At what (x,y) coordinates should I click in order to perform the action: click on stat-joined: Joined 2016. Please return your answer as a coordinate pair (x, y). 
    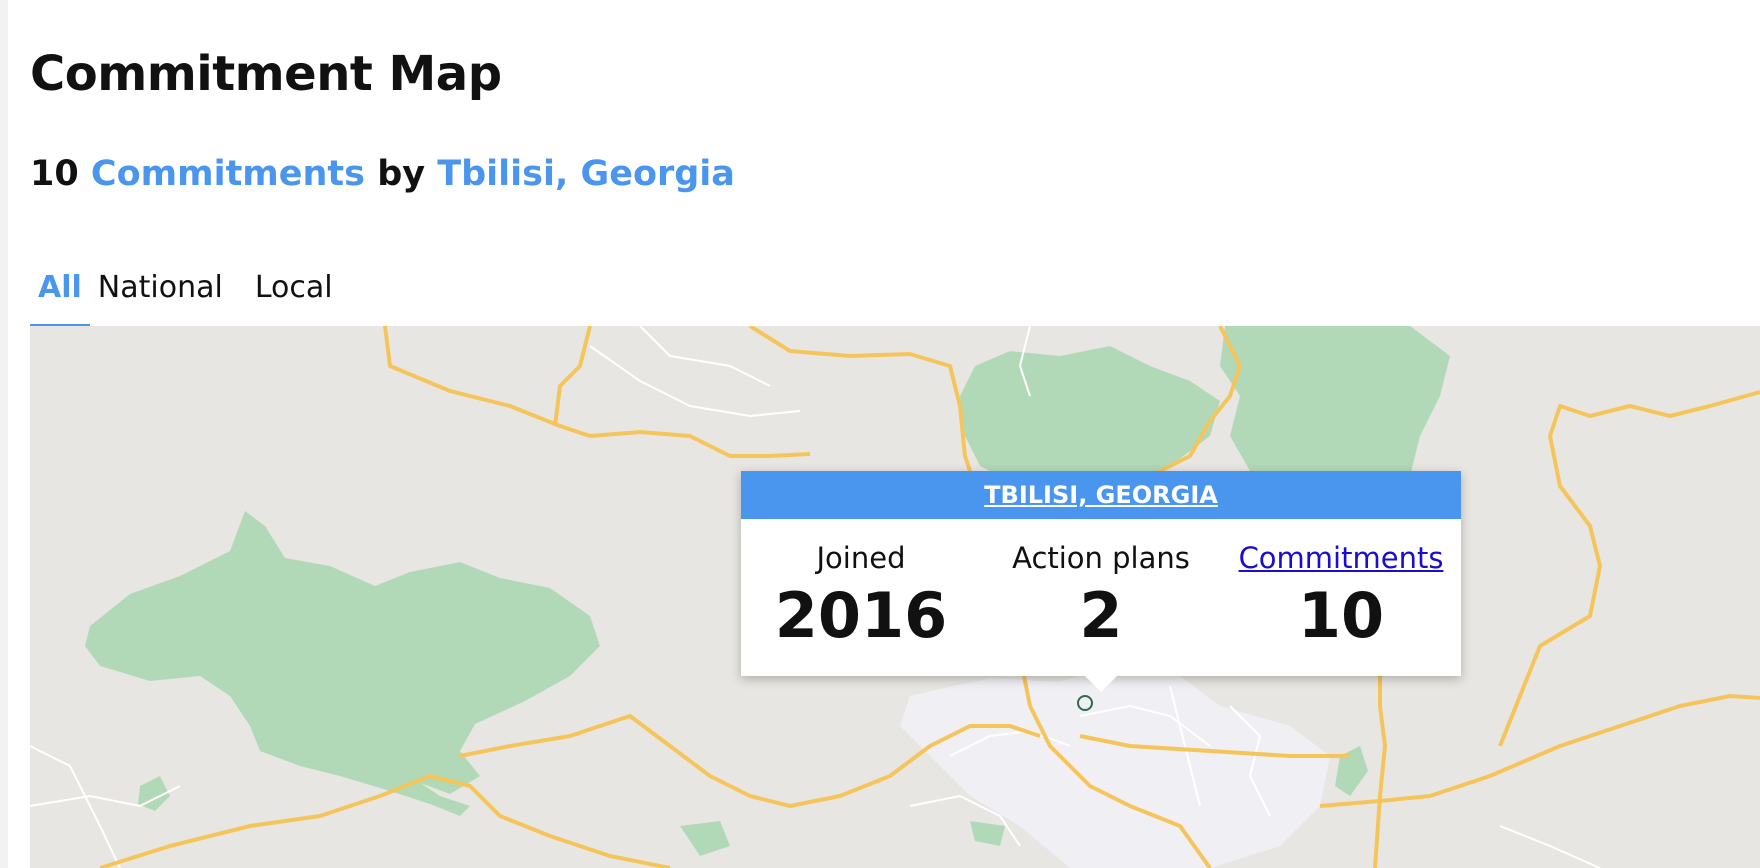
    Looking at the image, I should click on (861, 597).